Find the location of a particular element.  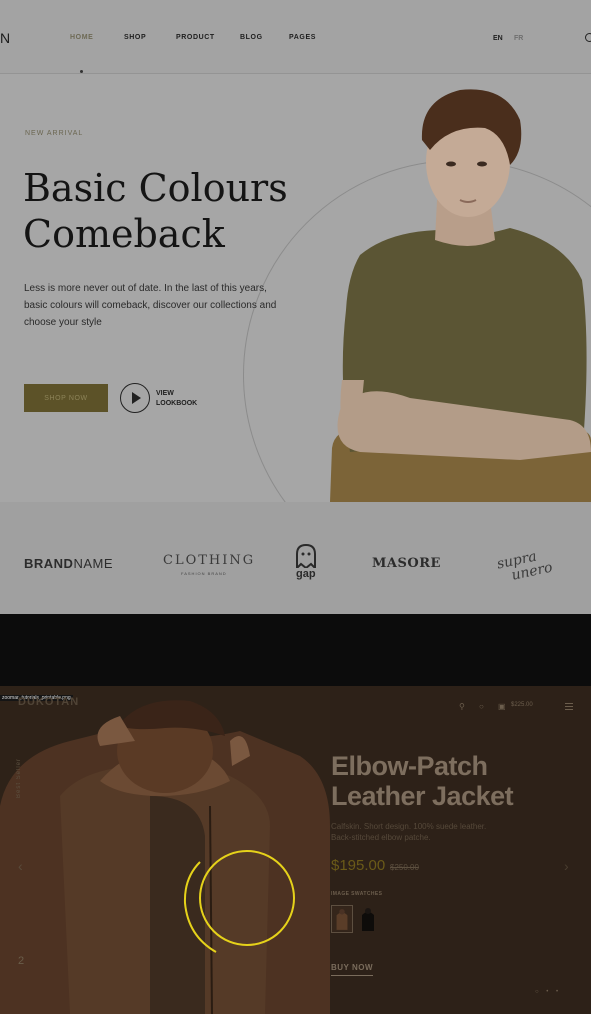

brand-logo-gap: gap is located at coordinates (306, 574).